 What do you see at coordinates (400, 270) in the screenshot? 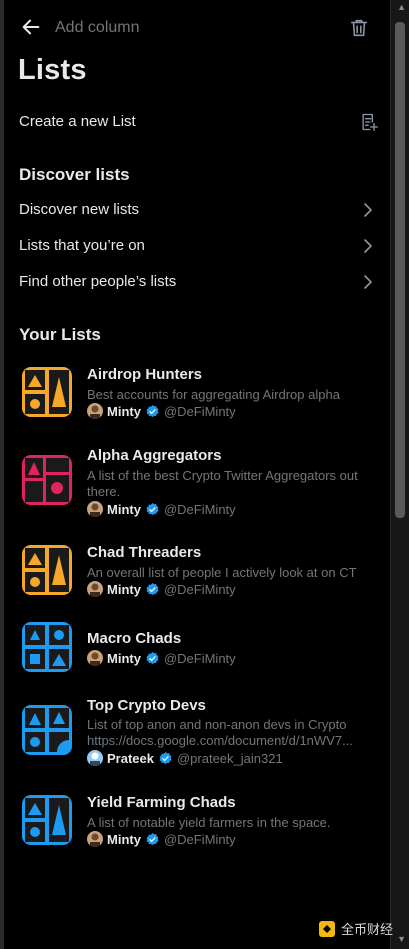
I see `scrollbar-thumb` at bounding box center [400, 270].